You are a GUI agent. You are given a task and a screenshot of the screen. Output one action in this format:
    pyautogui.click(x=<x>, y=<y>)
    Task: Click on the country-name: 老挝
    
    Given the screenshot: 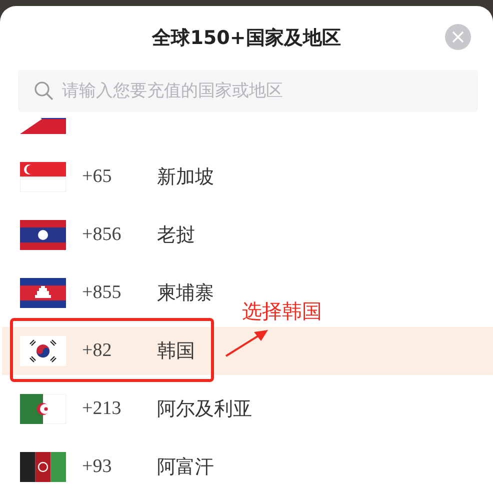 What is the action you would take?
    pyautogui.click(x=176, y=235)
    